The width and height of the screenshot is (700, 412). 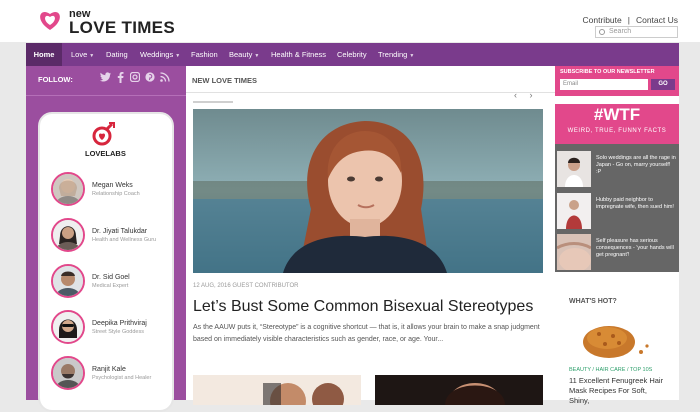 What do you see at coordinates (124, 240) in the screenshot?
I see `expert-role: Health and Wellness Guru` at bounding box center [124, 240].